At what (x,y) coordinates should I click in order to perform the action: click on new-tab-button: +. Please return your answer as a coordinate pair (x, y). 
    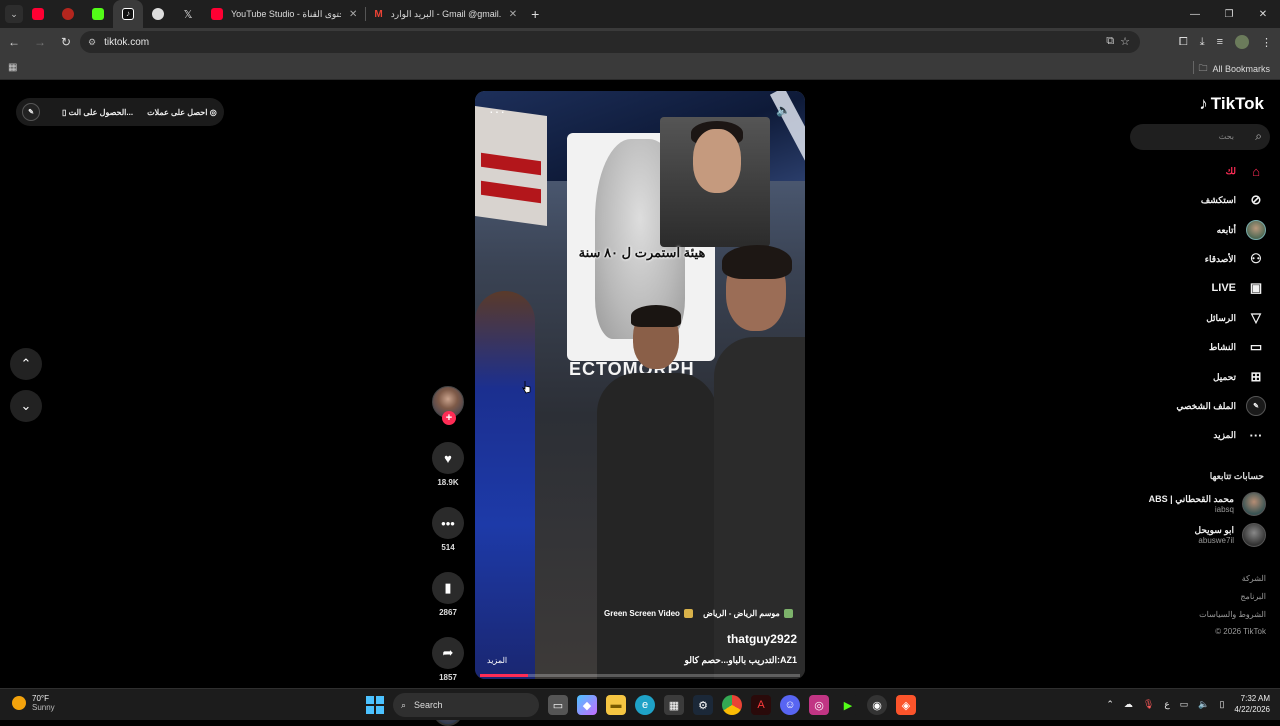
    Looking at the image, I should click on (535, 14).